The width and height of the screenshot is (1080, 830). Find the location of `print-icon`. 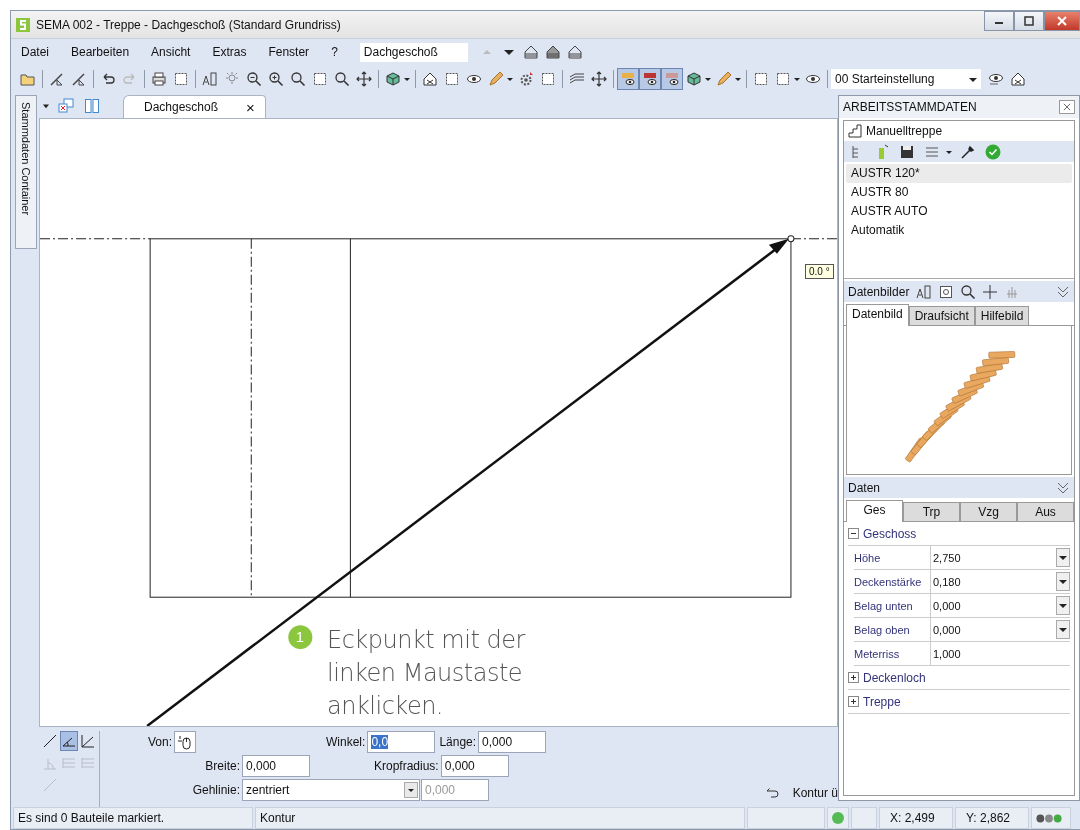

print-icon is located at coordinates (159, 79).